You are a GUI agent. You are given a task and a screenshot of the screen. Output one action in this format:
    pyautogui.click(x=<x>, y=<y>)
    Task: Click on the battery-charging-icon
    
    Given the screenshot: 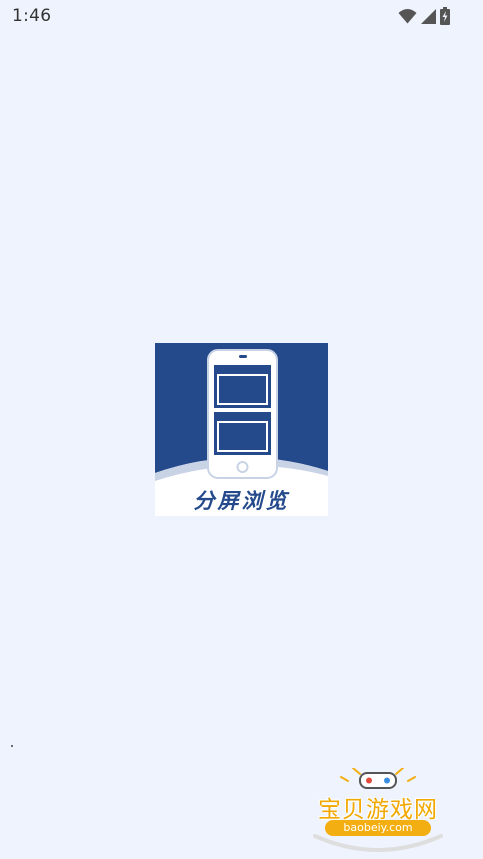 What is the action you would take?
    pyautogui.click(x=445, y=16)
    